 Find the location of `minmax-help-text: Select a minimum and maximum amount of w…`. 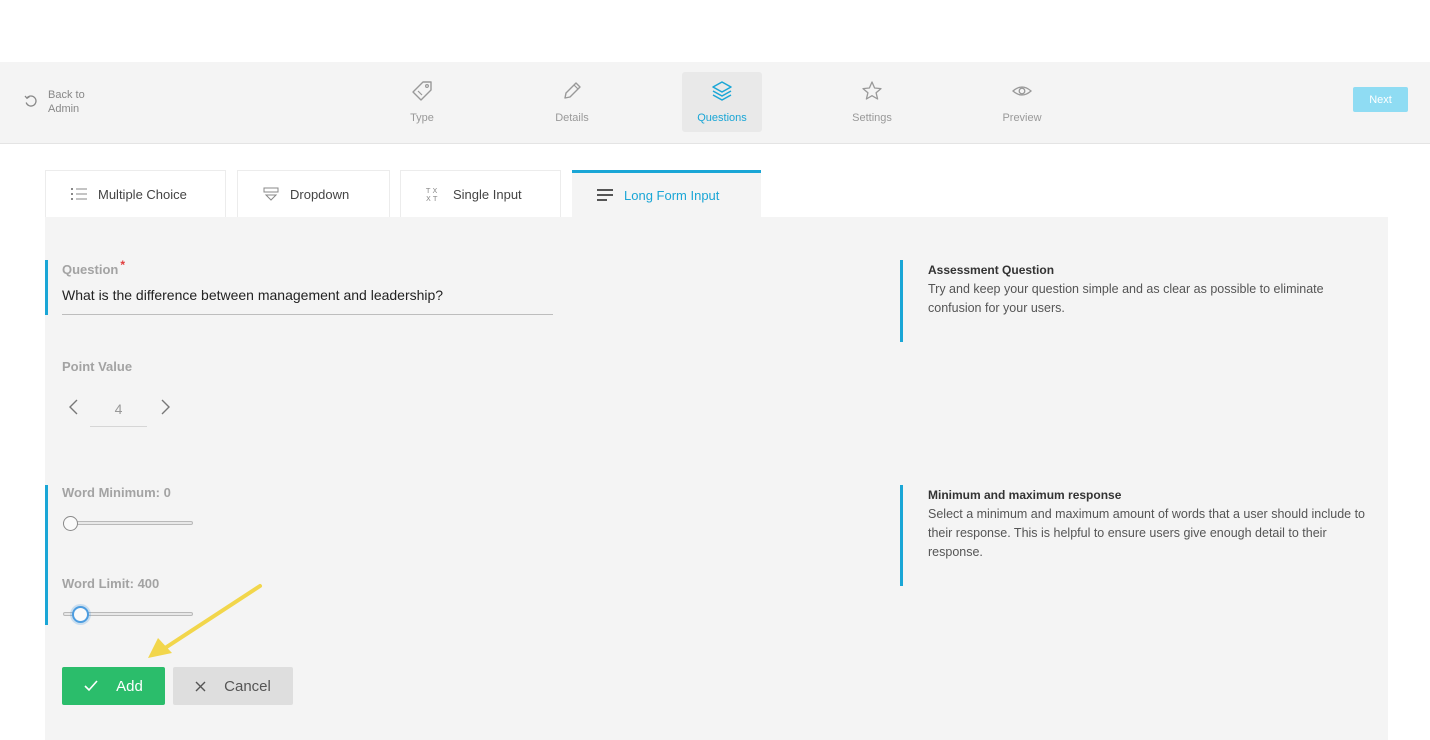

minmax-help-text: Select a minimum and maximum amount of w… is located at coordinates (1147, 533).